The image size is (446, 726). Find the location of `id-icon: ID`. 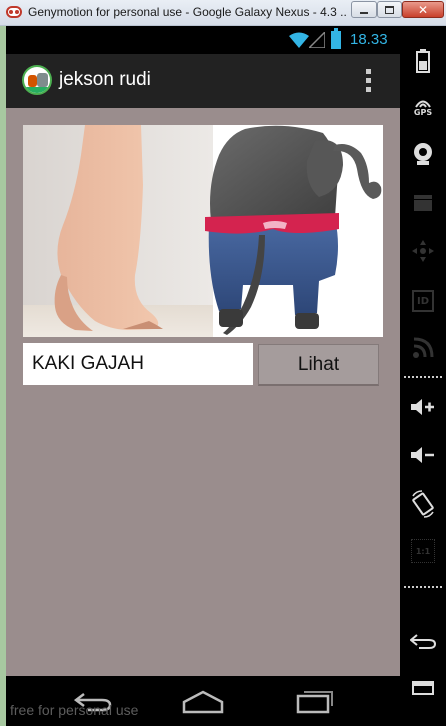

id-icon: ID is located at coordinates (423, 301).